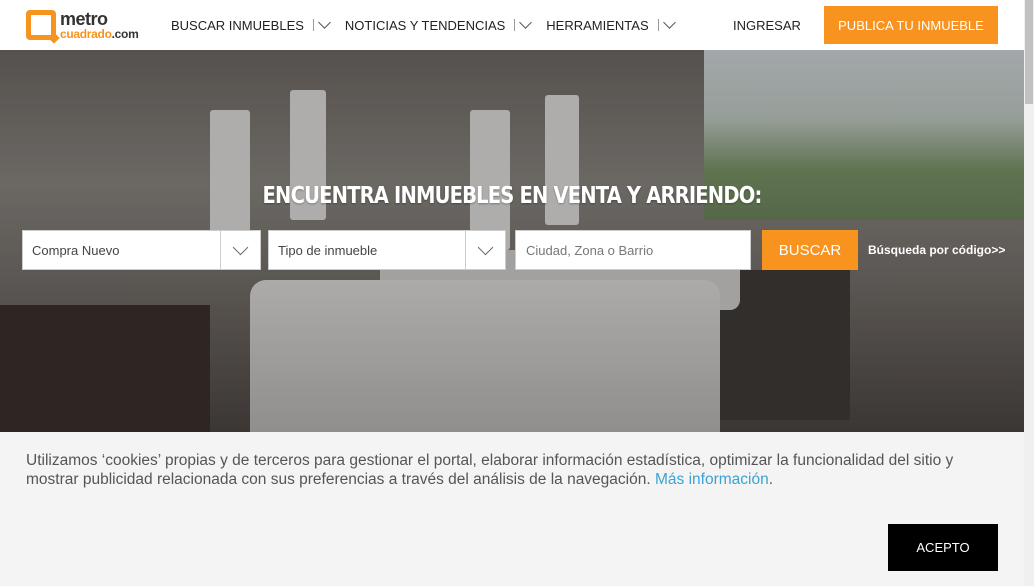 This screenshot has width=1034, height=586. I want to click on property-type-select: Tipo de inmueble, so click(387, 250).